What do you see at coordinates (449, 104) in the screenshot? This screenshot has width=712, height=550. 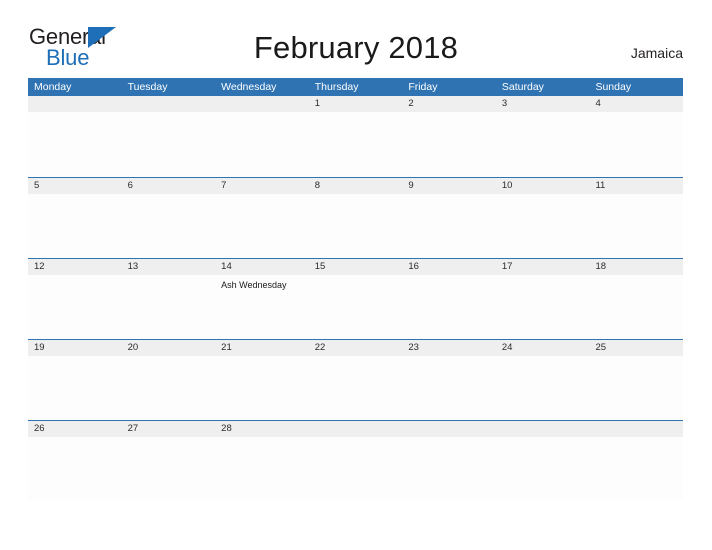 I see `calendar-day-number: 2` at bounding box center [449, 104].